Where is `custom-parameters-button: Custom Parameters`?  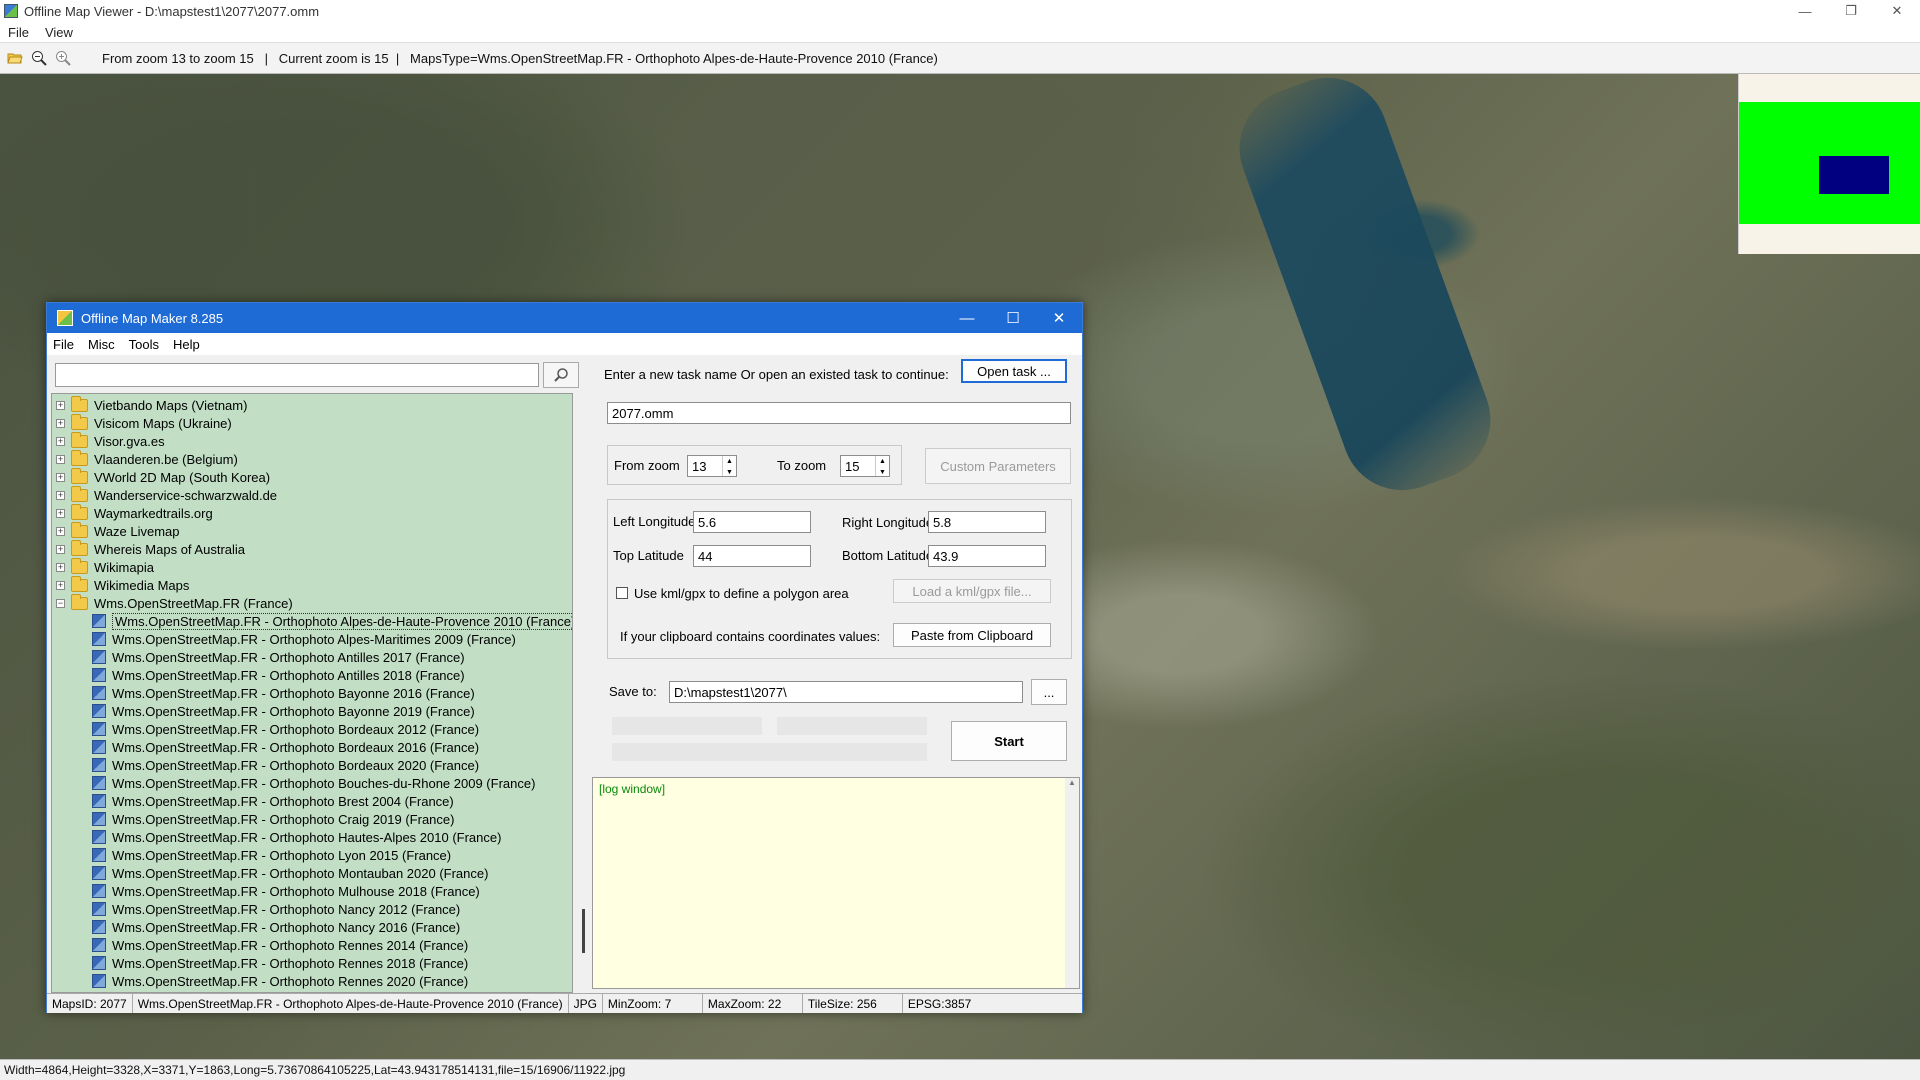 custom-parameters-button: Custom Parameters is located at coordinates (998, 466).